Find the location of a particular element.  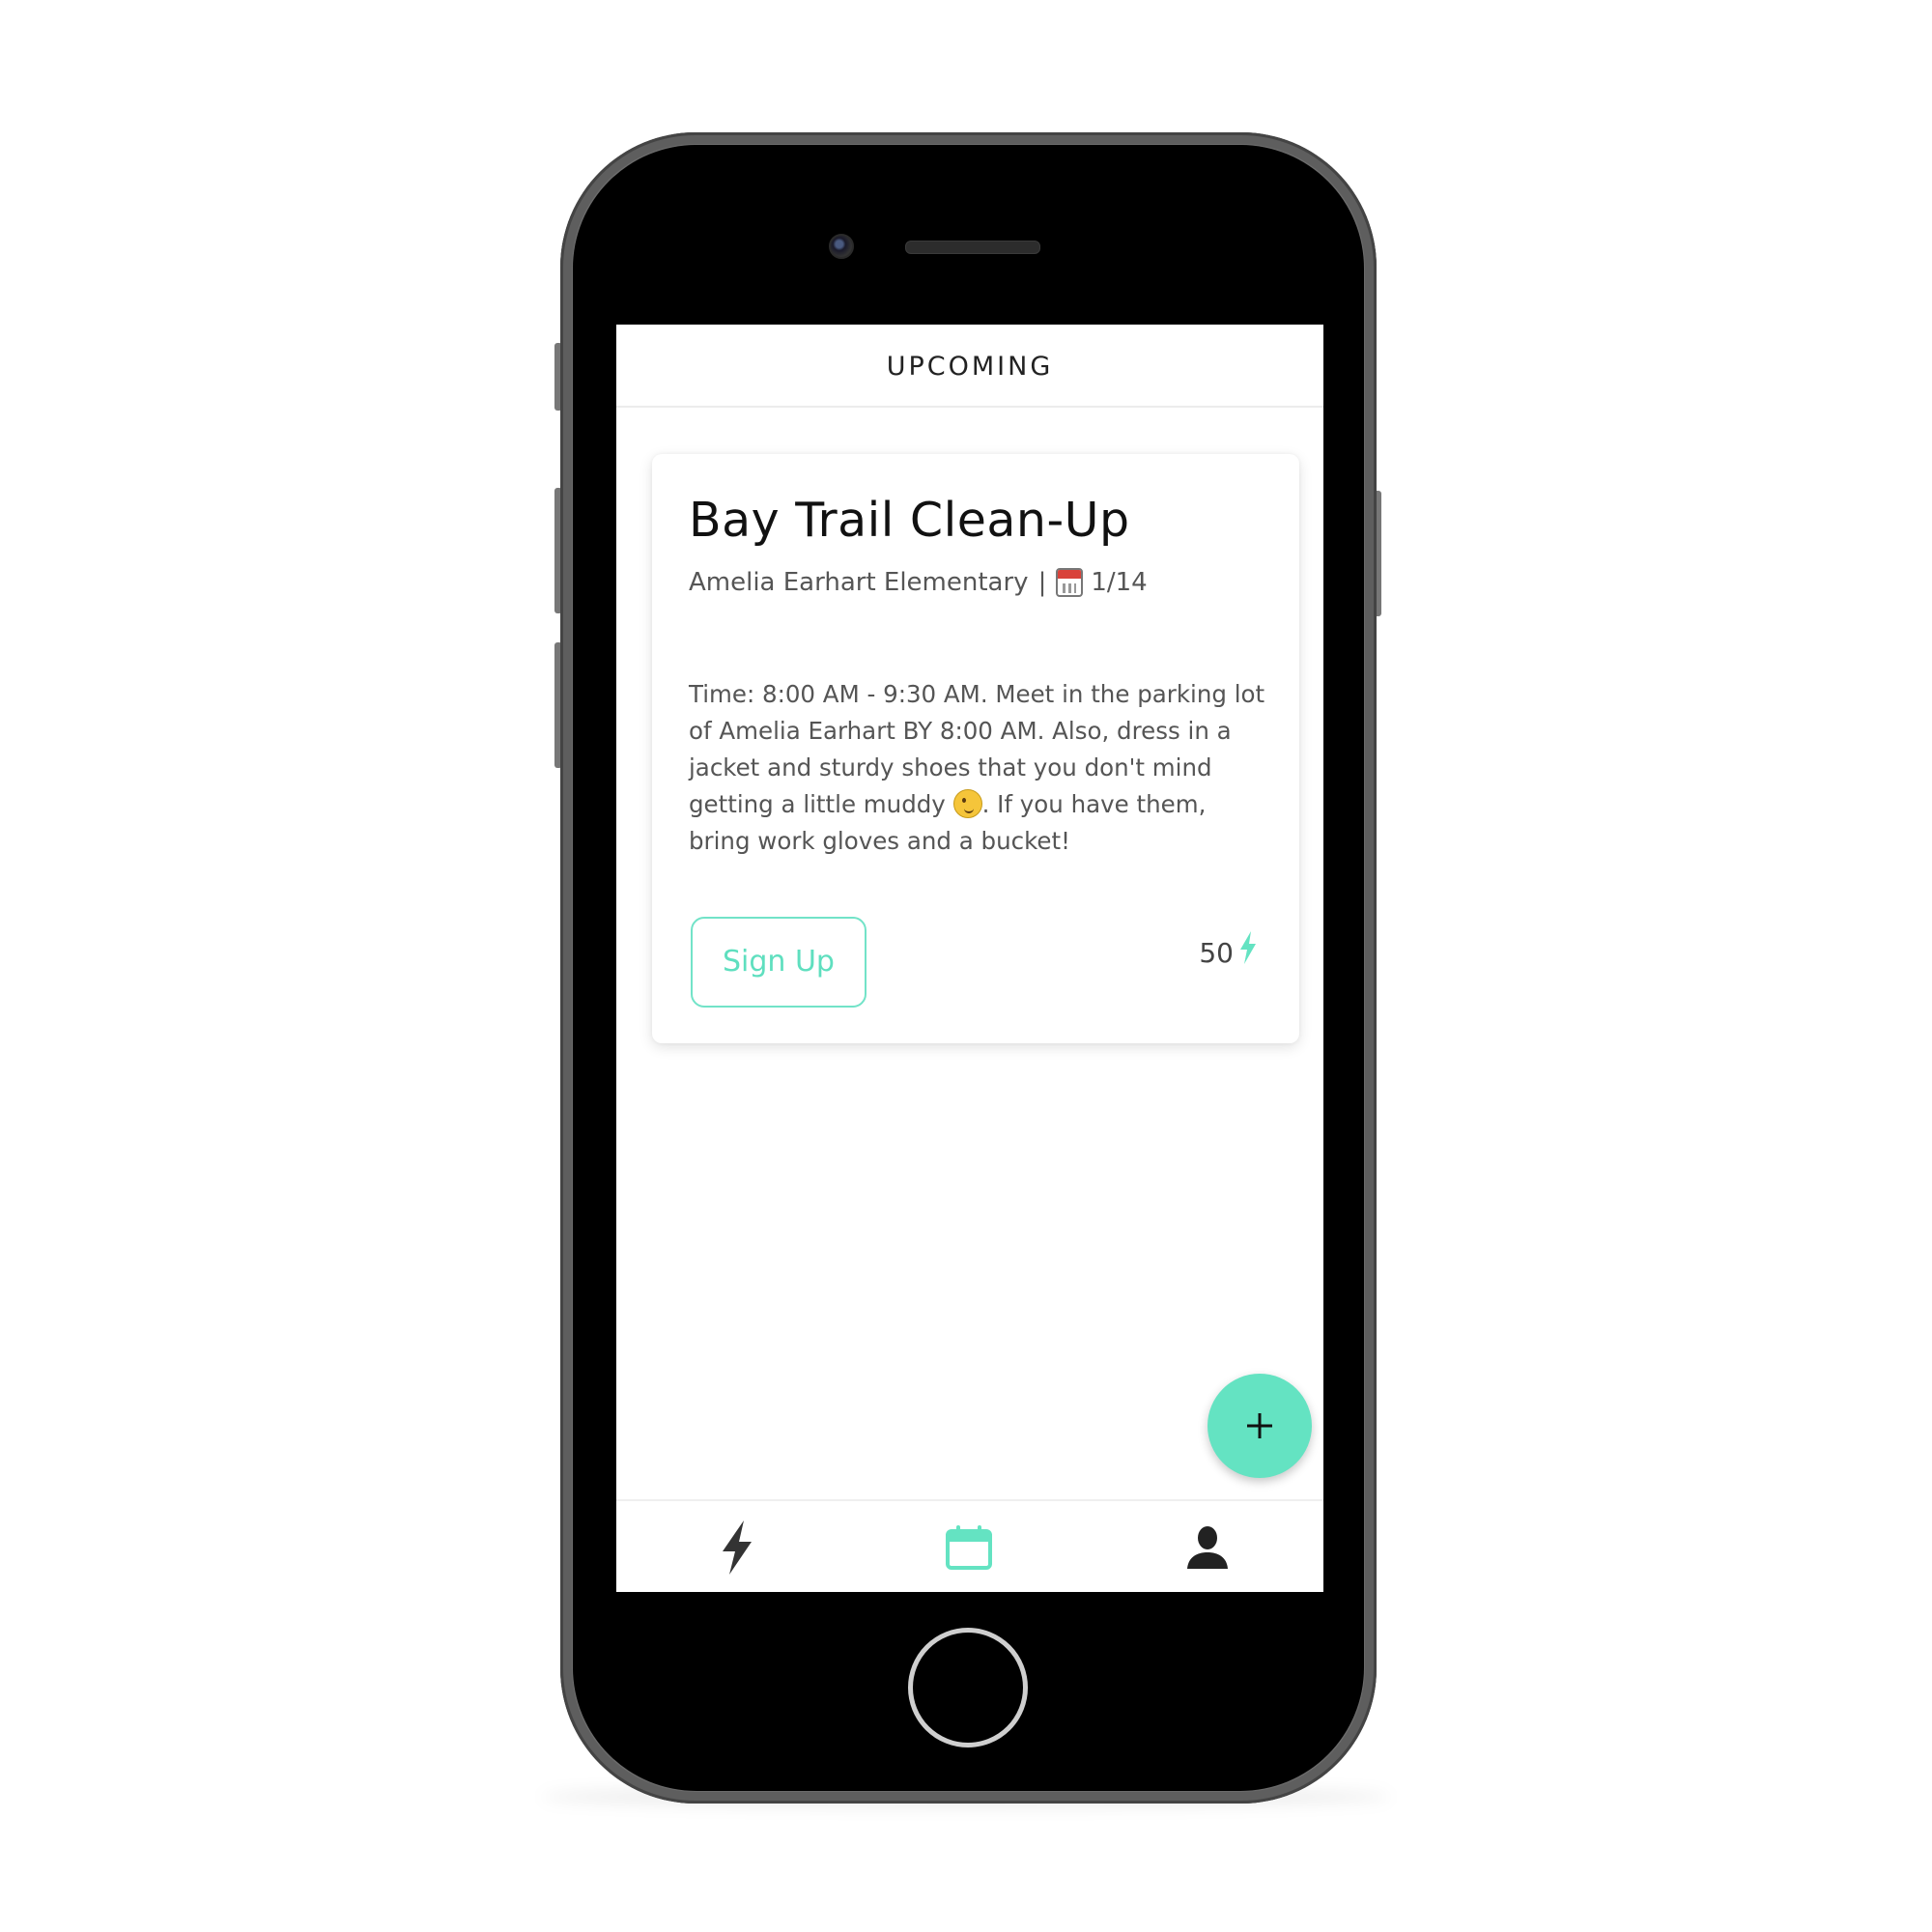

event-title: Bay Trail Clean-Up is located at coordinates (909, 520).